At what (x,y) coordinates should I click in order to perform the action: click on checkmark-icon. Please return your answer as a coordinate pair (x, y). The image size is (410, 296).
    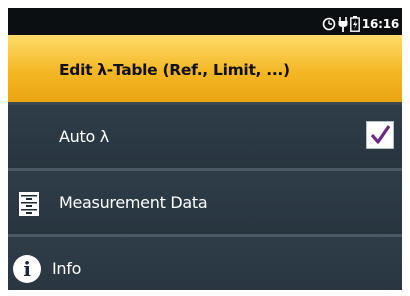
    Looking at the image, I should click on (380, 134).